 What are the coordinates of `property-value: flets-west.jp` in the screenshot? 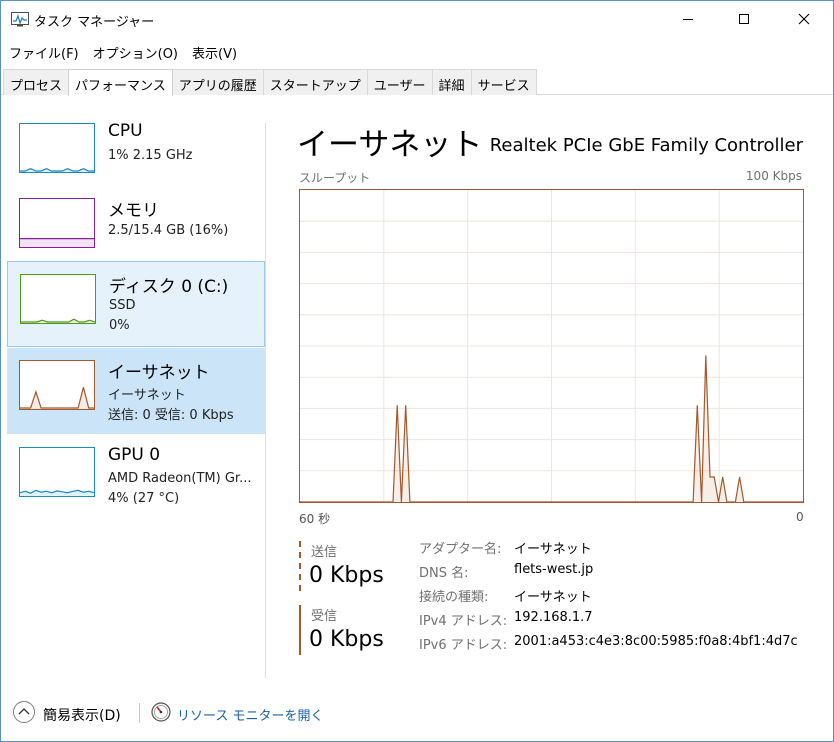 It's located at (554, 569).